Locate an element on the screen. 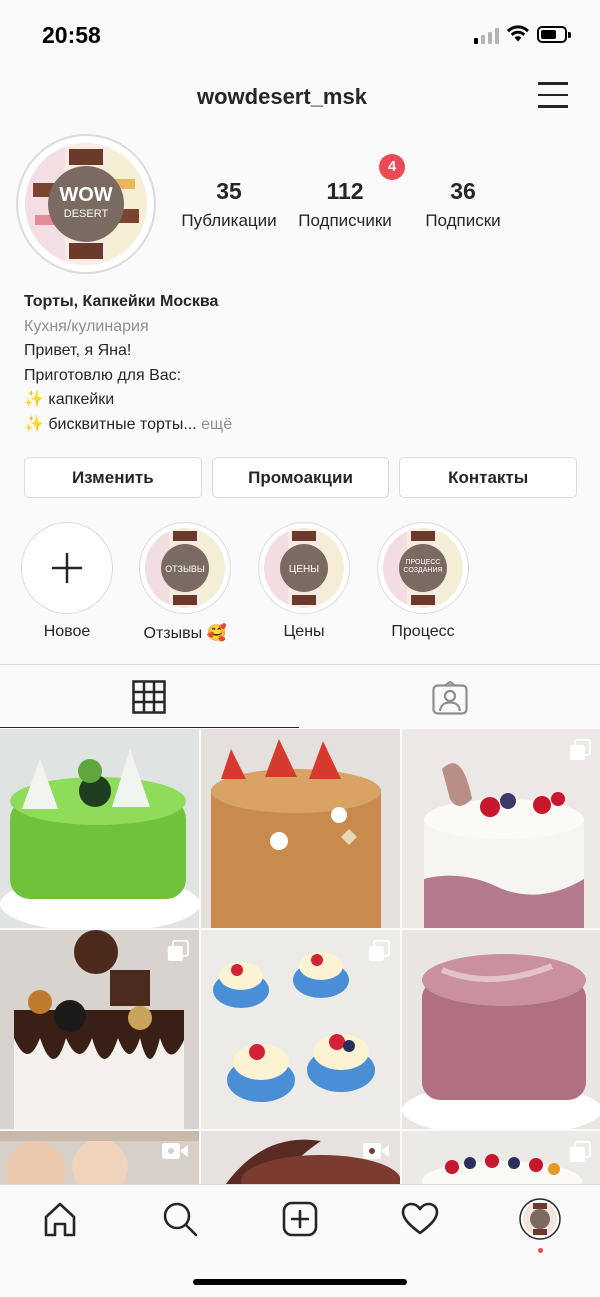  stat-following: 36 Подписки is located at coordinates (463, 204).